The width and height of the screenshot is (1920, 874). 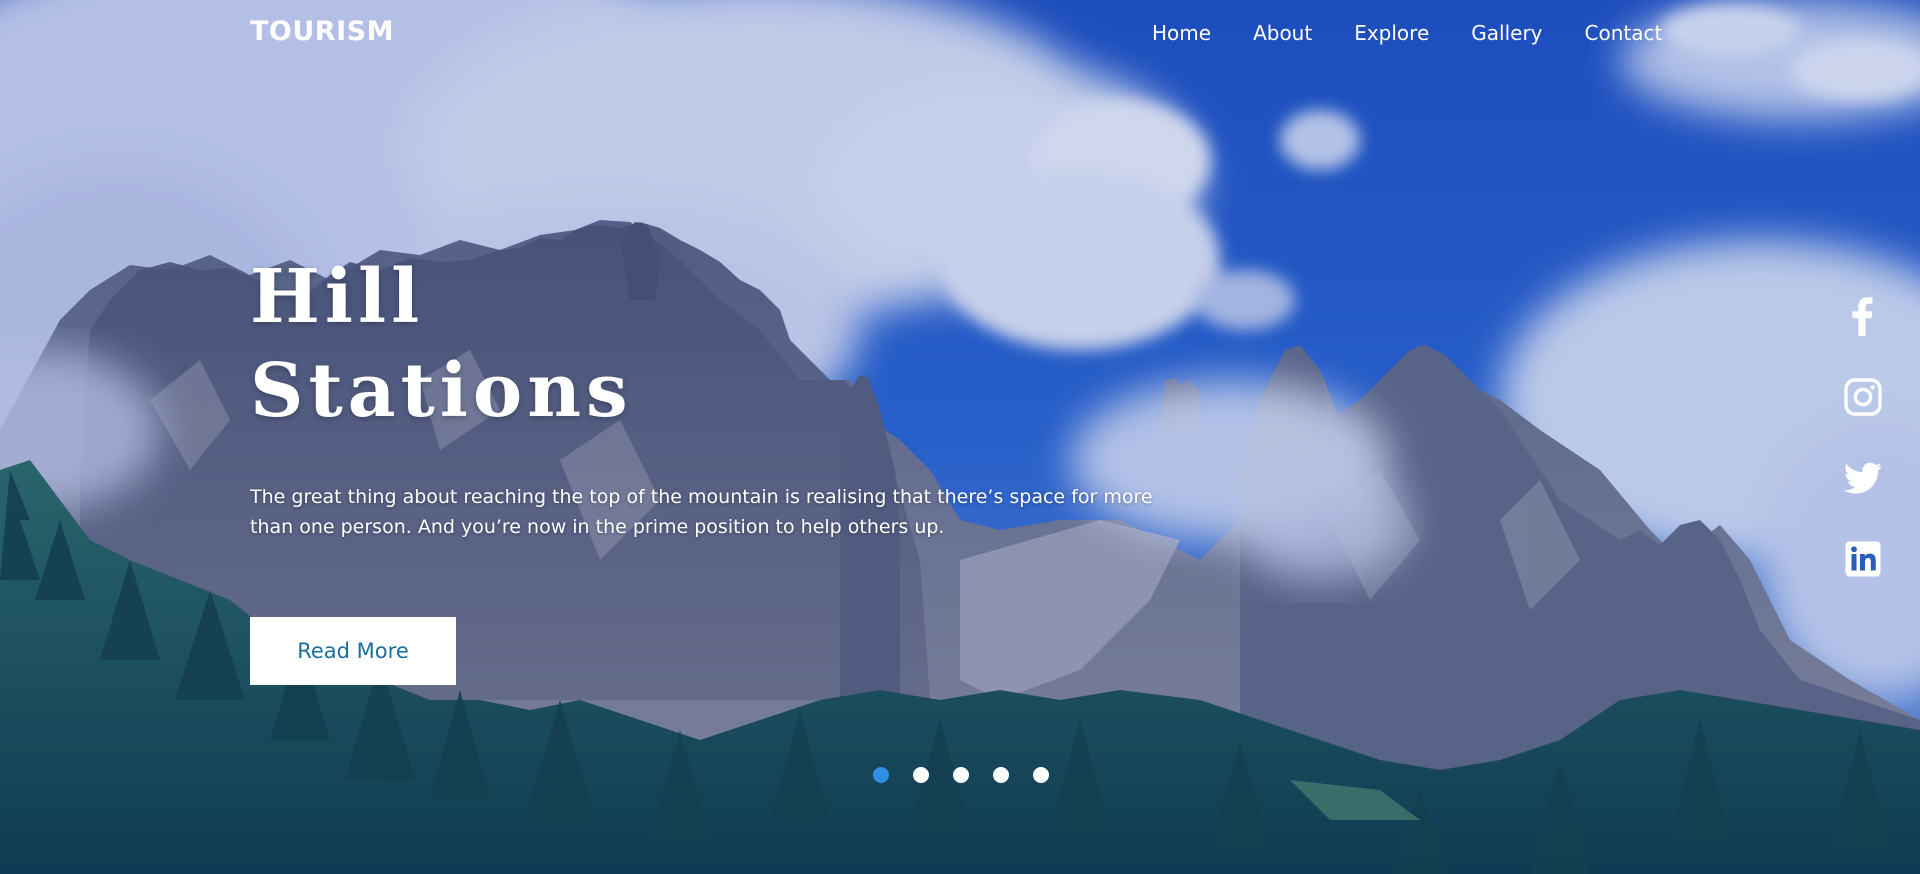 What do you see at coordinates (1863, 397) in the screenshot?
I see `instagram-icon` at bounding box center [1863, 397].